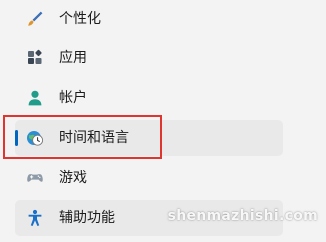 This screenshot has width=326, height=242. Describe the element at coordinates (87, 218) in the screenshot. I see `sidebar-item-label: 辅助功能` at that location.